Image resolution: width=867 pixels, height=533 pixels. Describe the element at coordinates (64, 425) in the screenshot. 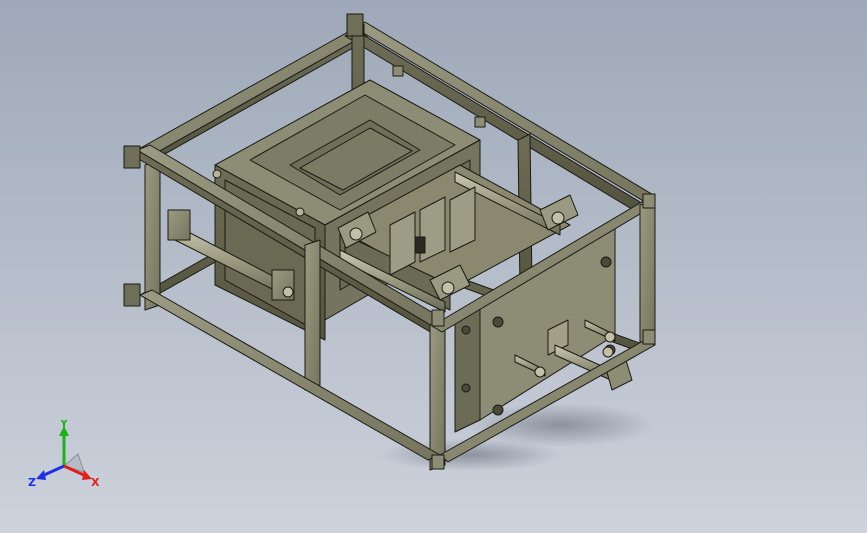

I see `triad-y-label: Y` at that location.